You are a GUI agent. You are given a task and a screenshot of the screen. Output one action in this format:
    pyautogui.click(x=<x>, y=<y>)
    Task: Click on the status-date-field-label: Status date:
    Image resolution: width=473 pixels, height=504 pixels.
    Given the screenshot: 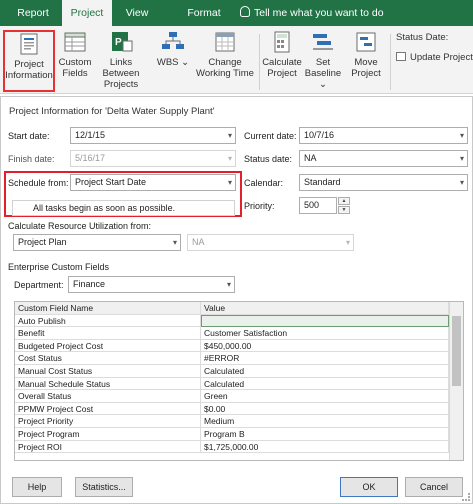 What is the action you would take?
    pyautogui.click(x=268, y=159)
    